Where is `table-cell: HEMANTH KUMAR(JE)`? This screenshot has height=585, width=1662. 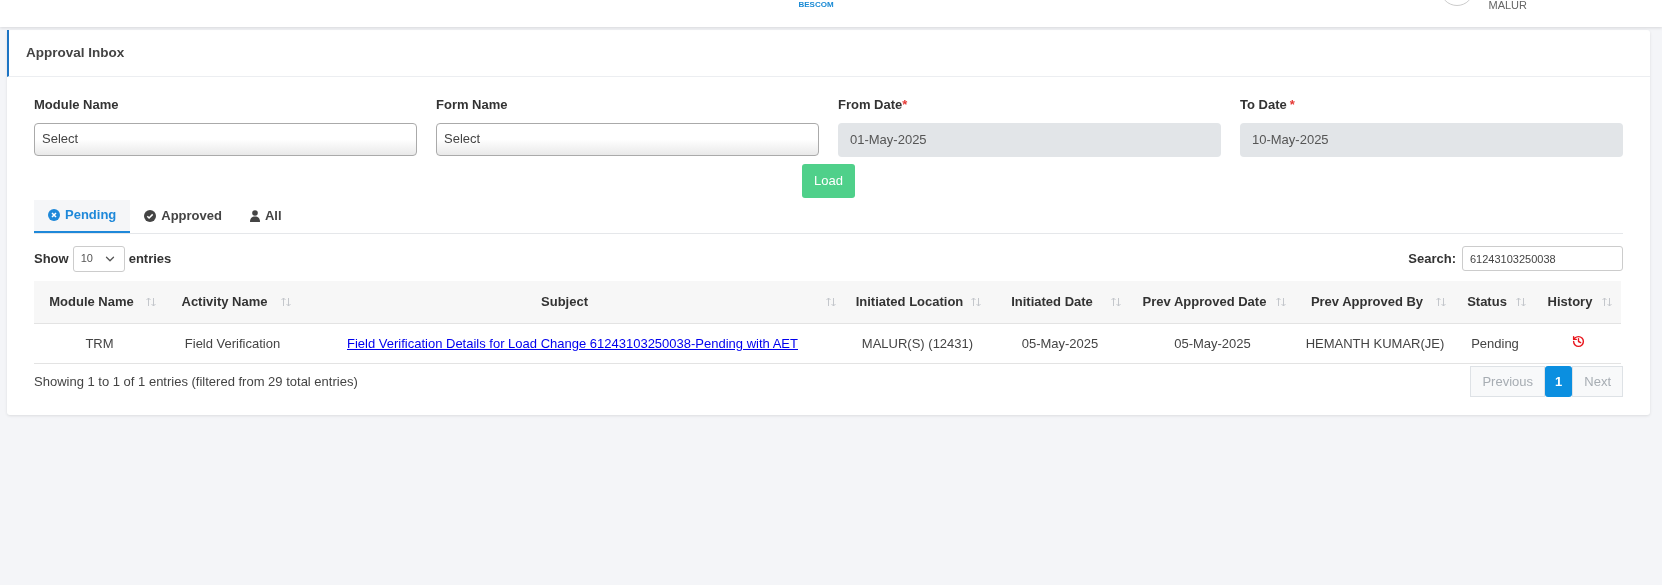 table-cell: HEMANTH KUMAR(JE) is located at coordinates (1375, 343).